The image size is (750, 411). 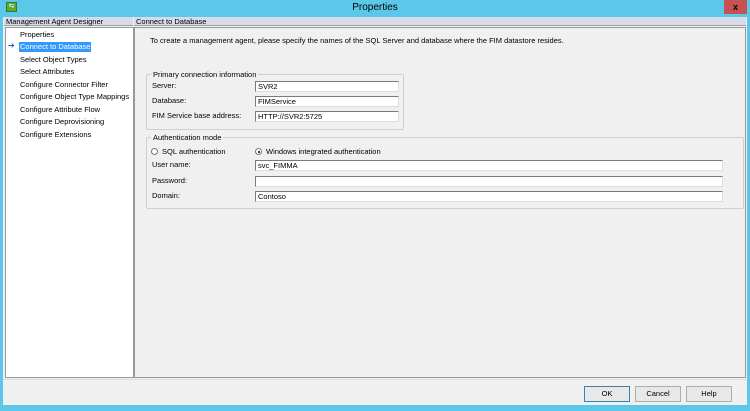 I want to click on user-name-label: User name:, so click(x=171, y=164).